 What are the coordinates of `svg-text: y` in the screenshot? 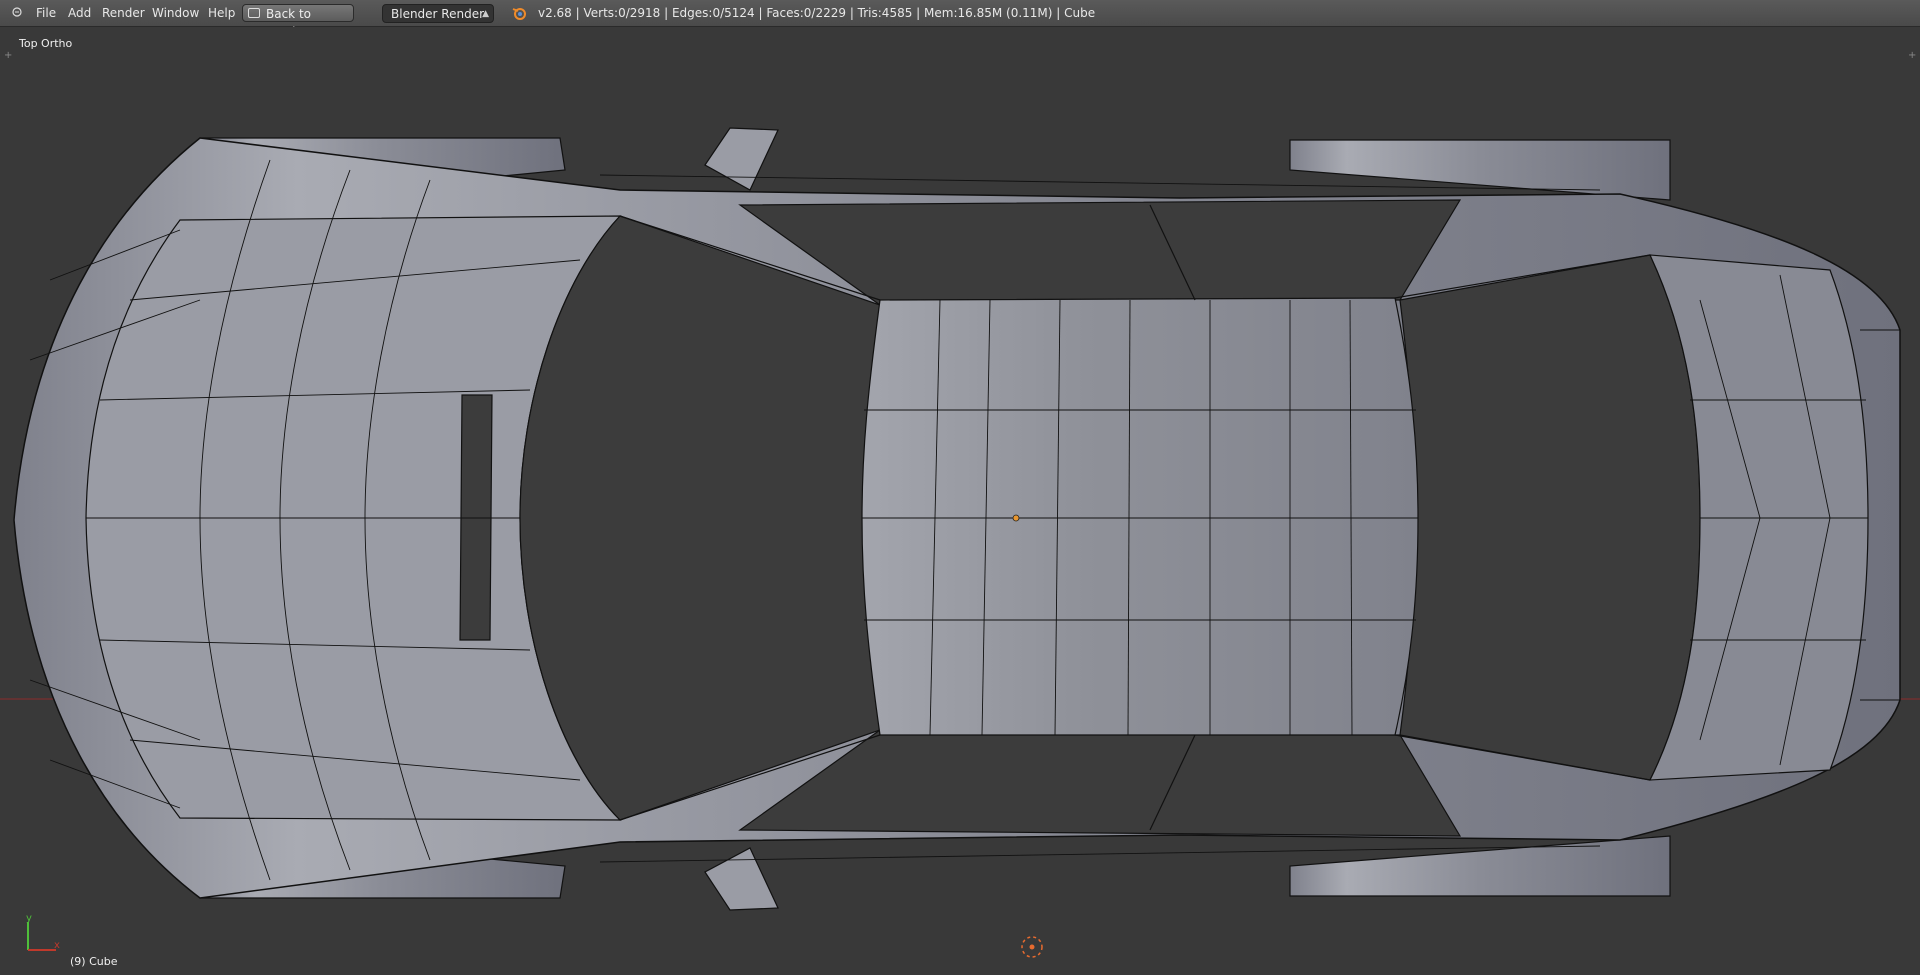 It's located at (29, 918).